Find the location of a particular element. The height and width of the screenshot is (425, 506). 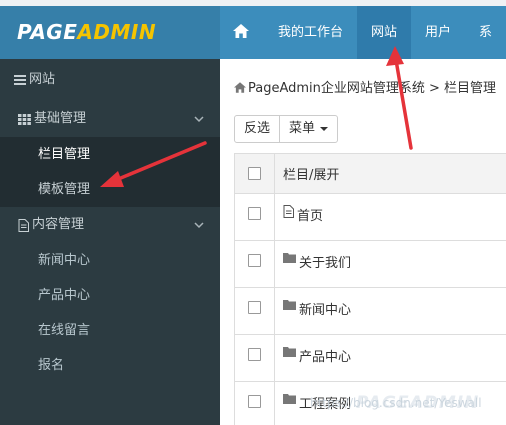

nav-home is located at coordinates (242, 32).